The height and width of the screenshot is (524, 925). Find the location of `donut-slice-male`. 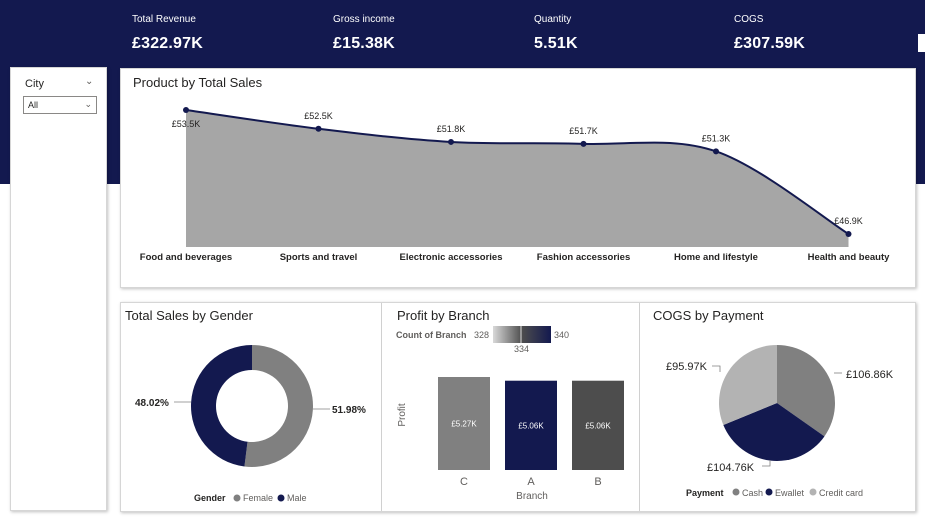

donut-slice-male is located at coordinates (221, 406).